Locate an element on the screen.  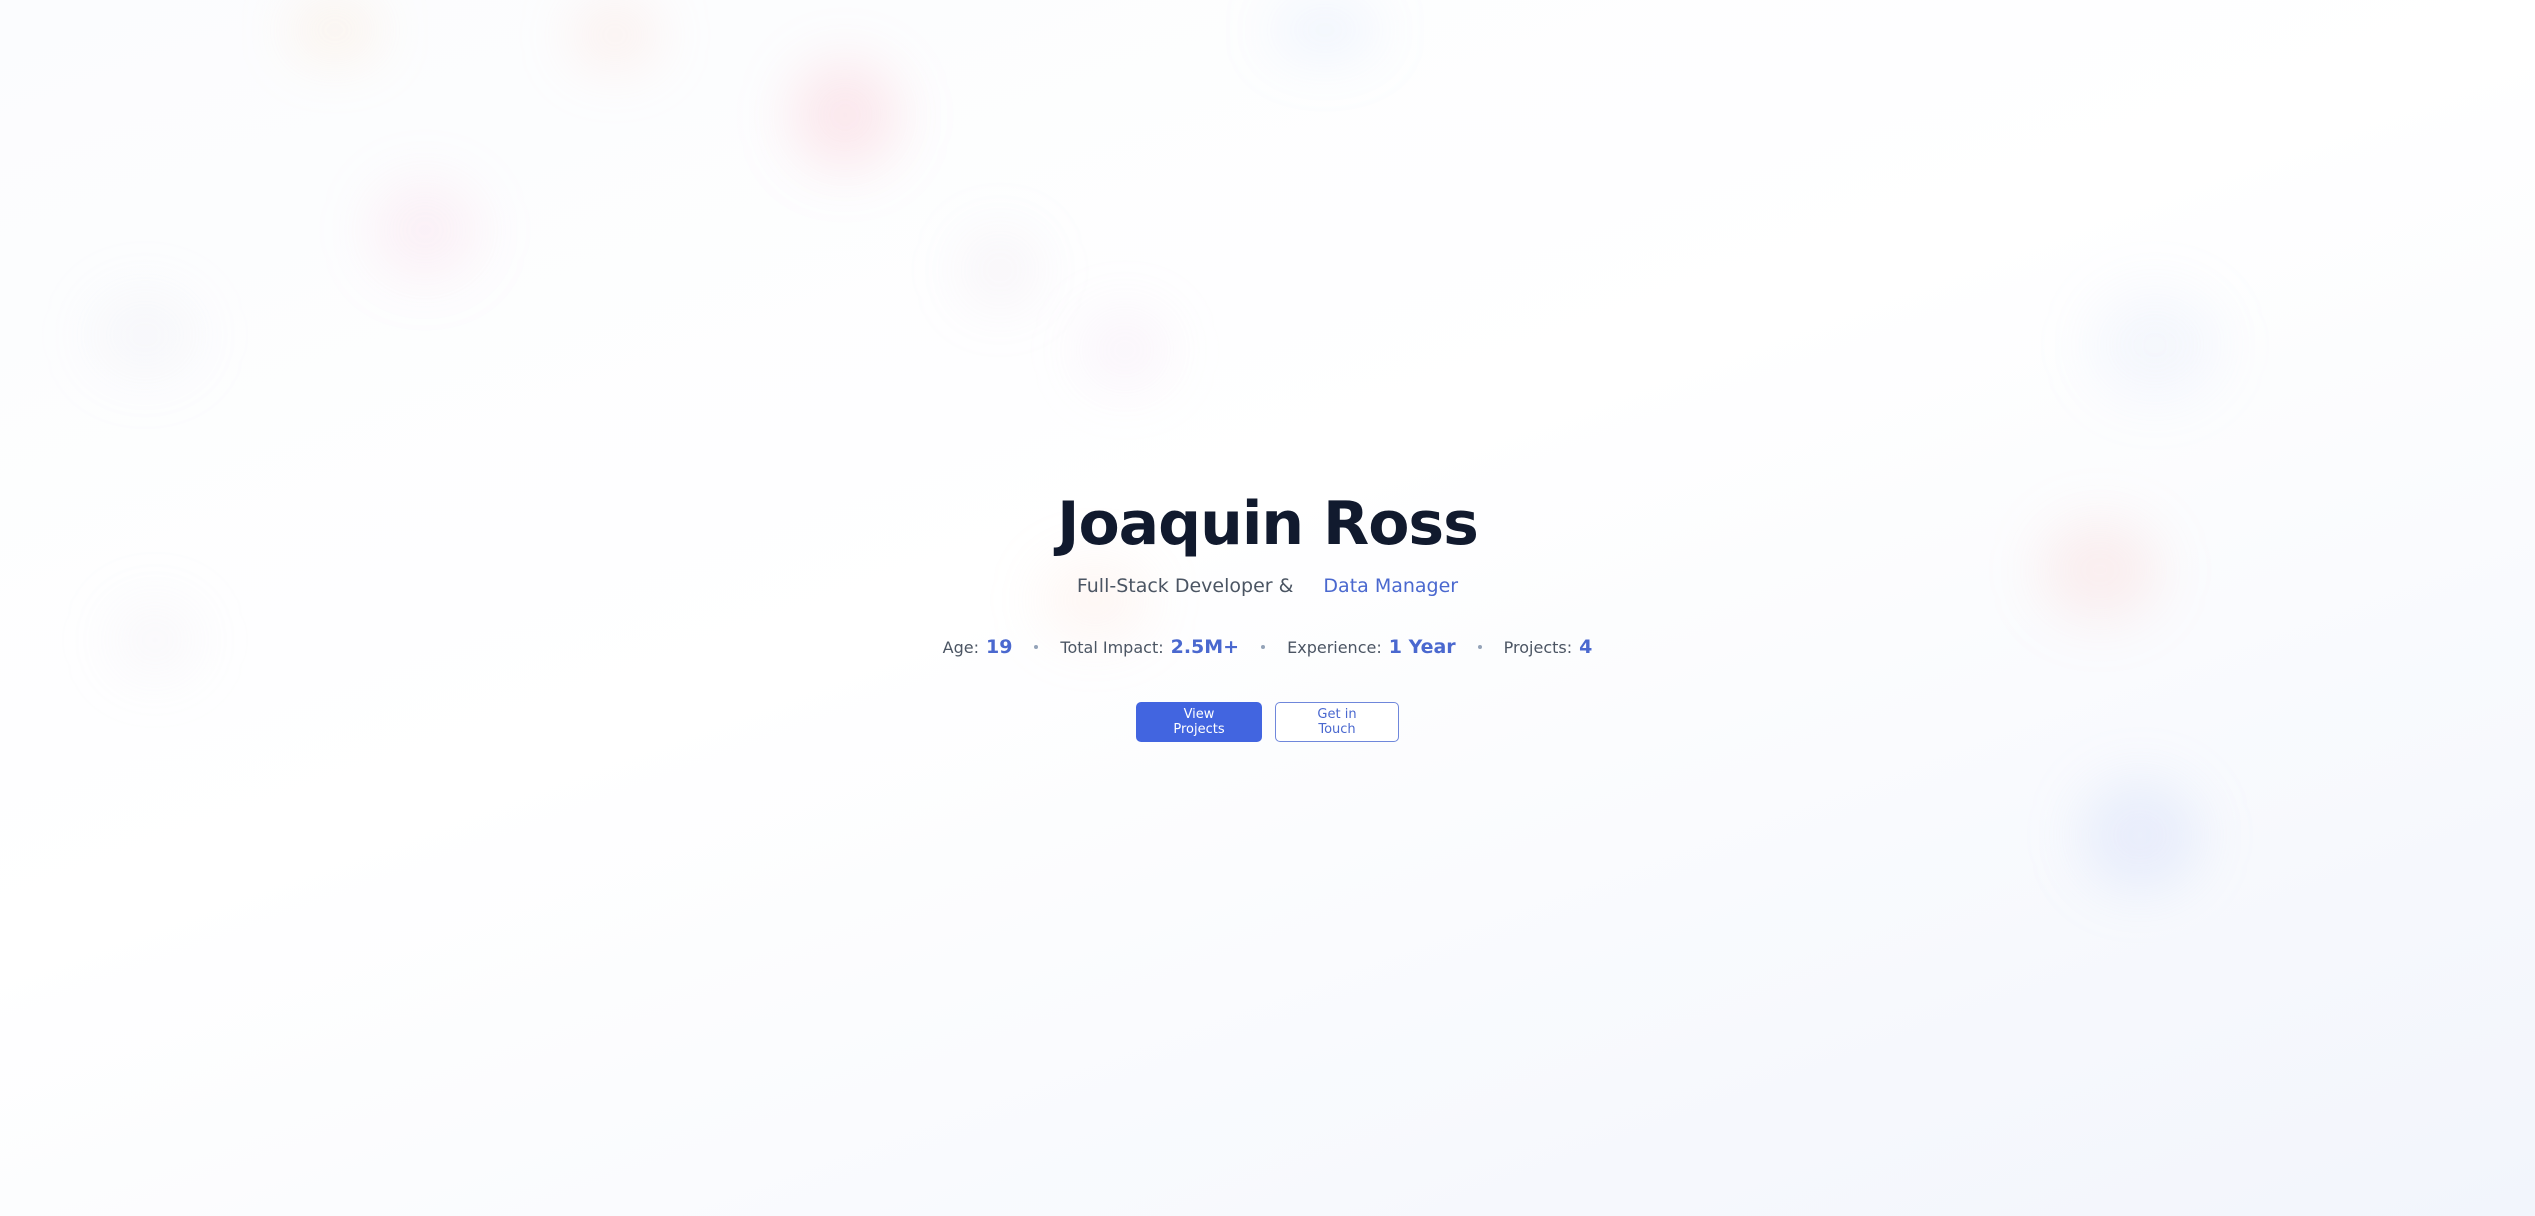
stat-value: 1 Year is located at coordinates (1422, 647).